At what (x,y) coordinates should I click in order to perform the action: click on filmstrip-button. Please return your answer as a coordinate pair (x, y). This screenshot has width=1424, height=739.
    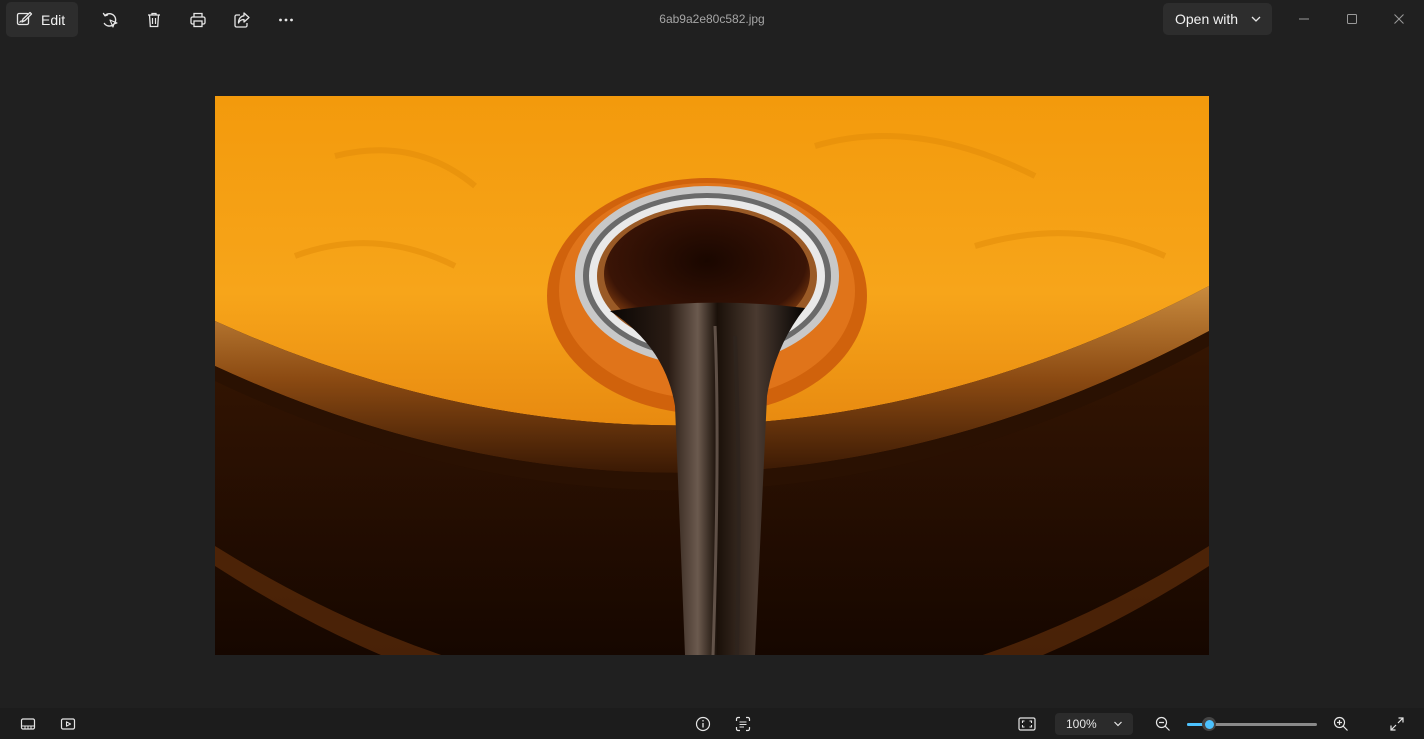
    Looking at the image, I should click on (28, 724).